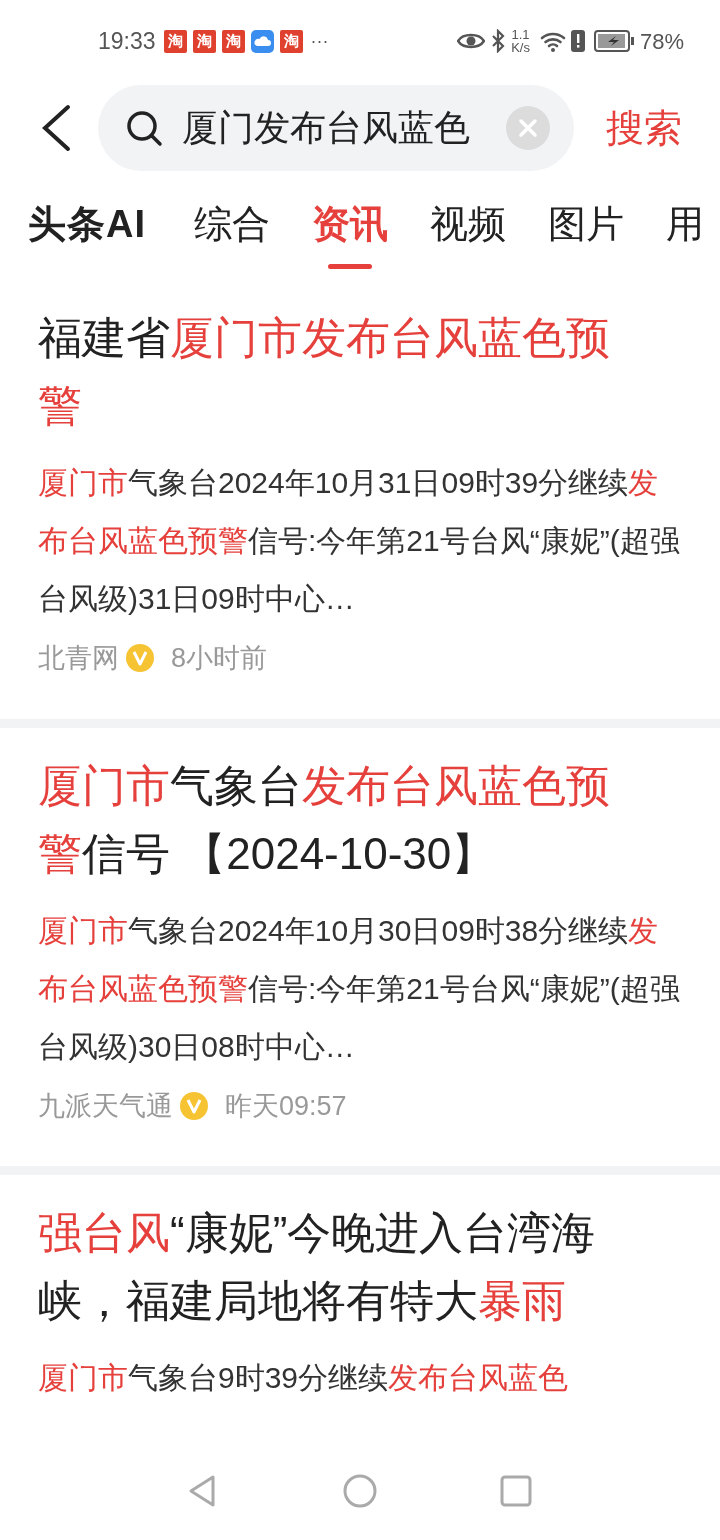  What do you see at coordinates (644, 128) in the screenshot?
I see `search-button: 搜索` at bounding box center [644, 128].